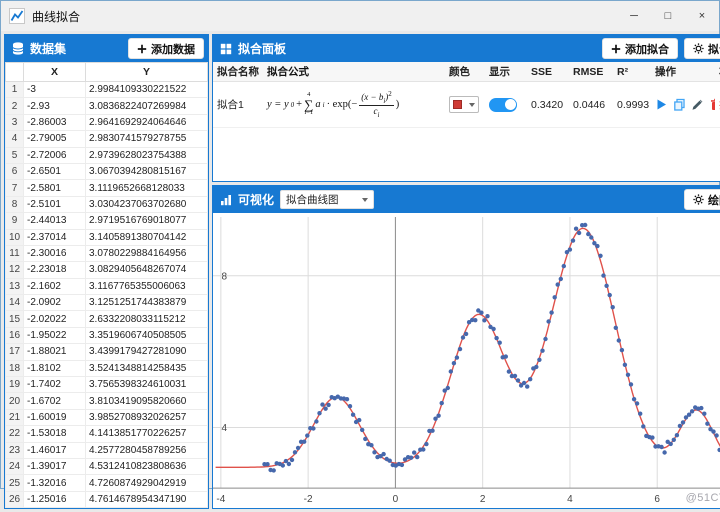  What do you see at coordinates (365, 199) in the screenshot?
I see `chevron-down-icon` at bounding box center [365, 199].